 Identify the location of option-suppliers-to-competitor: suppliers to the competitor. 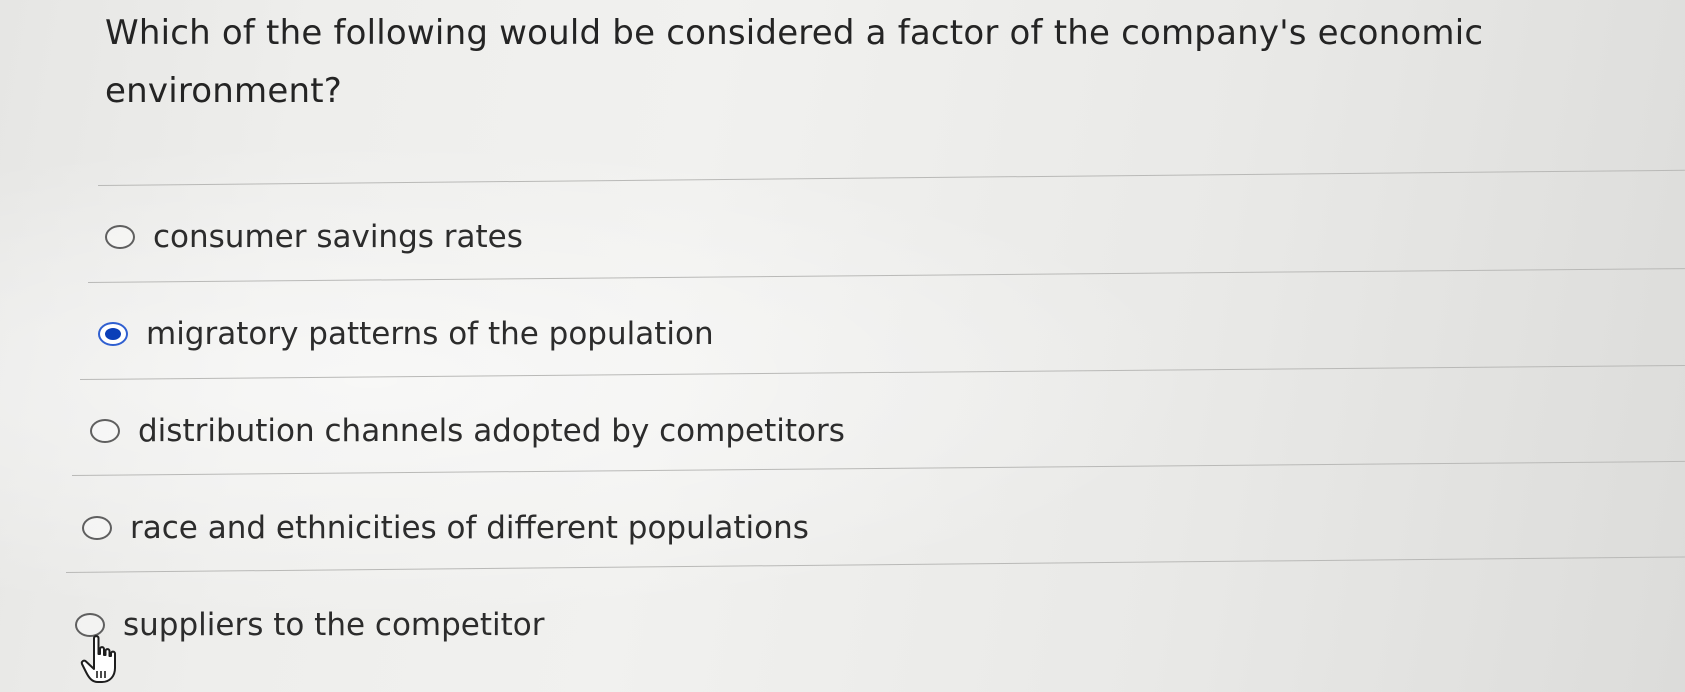
(310, 625).